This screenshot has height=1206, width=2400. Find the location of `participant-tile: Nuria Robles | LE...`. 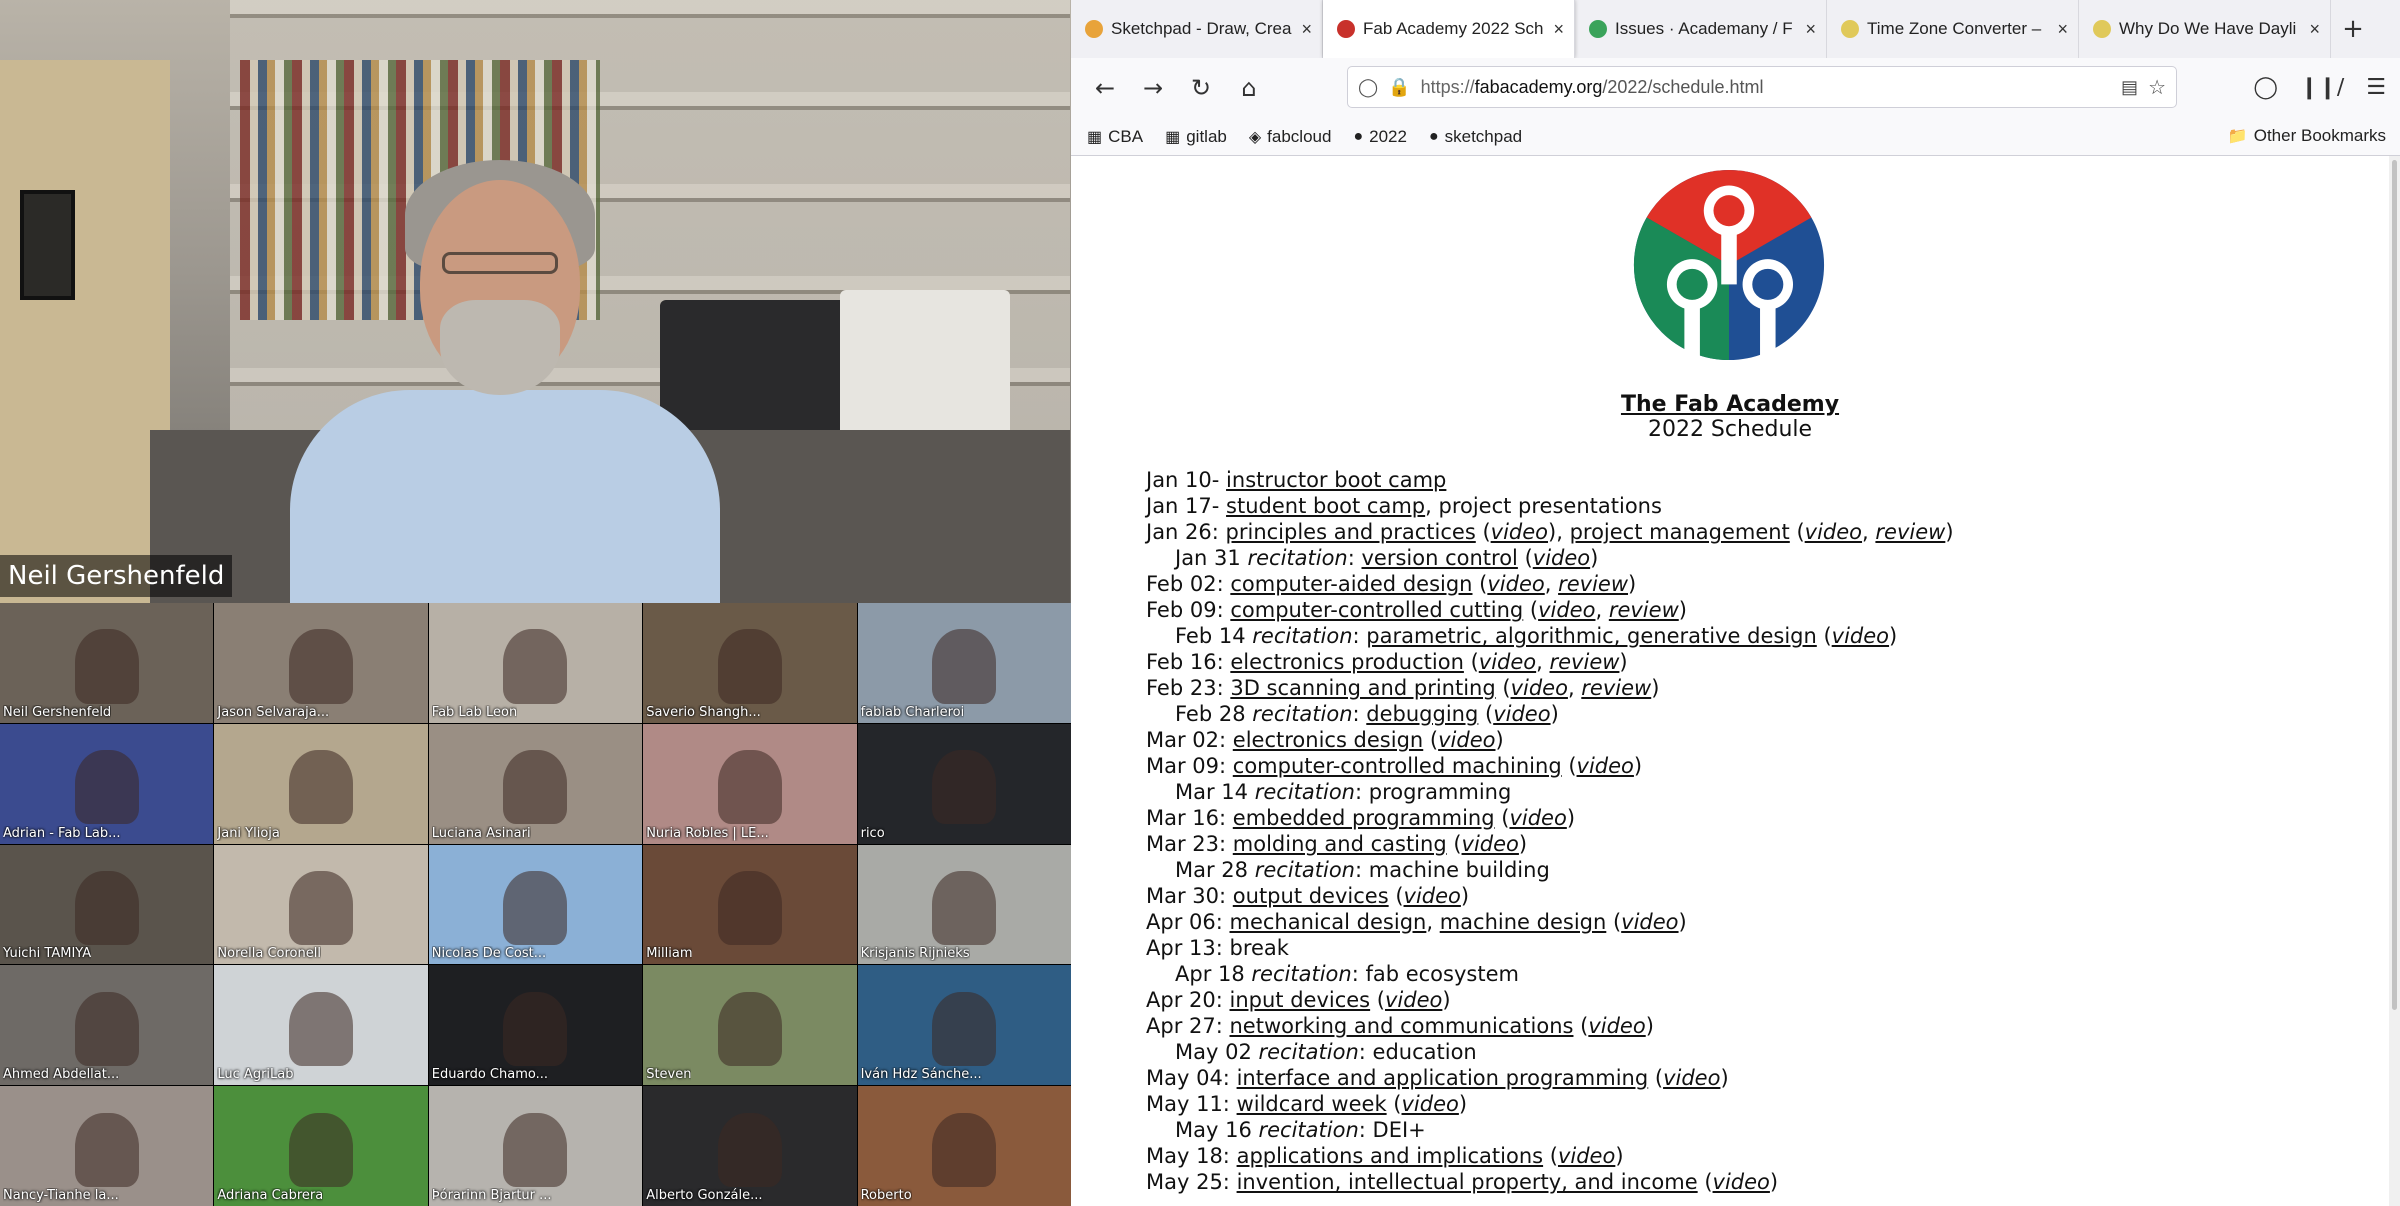

participant-tile: Nuria Robles | LE... is located at coordinates (750, 783).